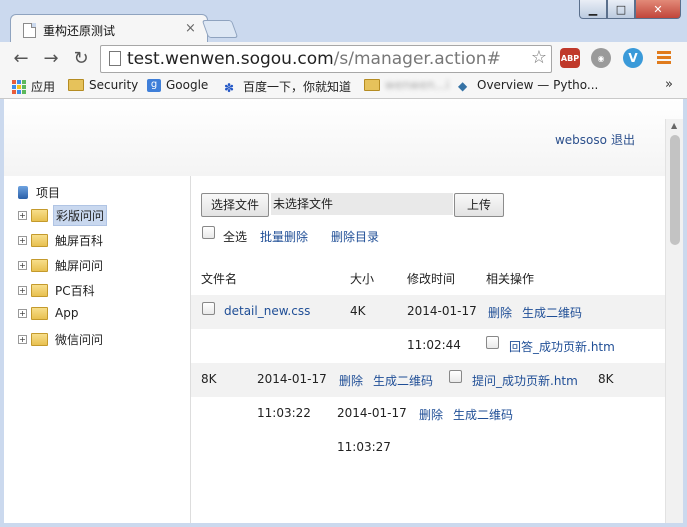 The image size is (687, 527). What do you see at coordinates (235, 237) in the screenshot?
I see `select-all-label: 全选` at bounding box center [235, 237].